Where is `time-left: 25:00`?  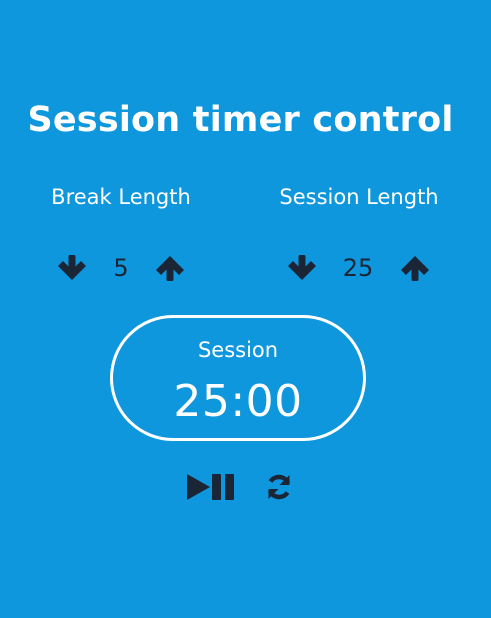 time-left: 25:00 is located at coordinates (238, 401).